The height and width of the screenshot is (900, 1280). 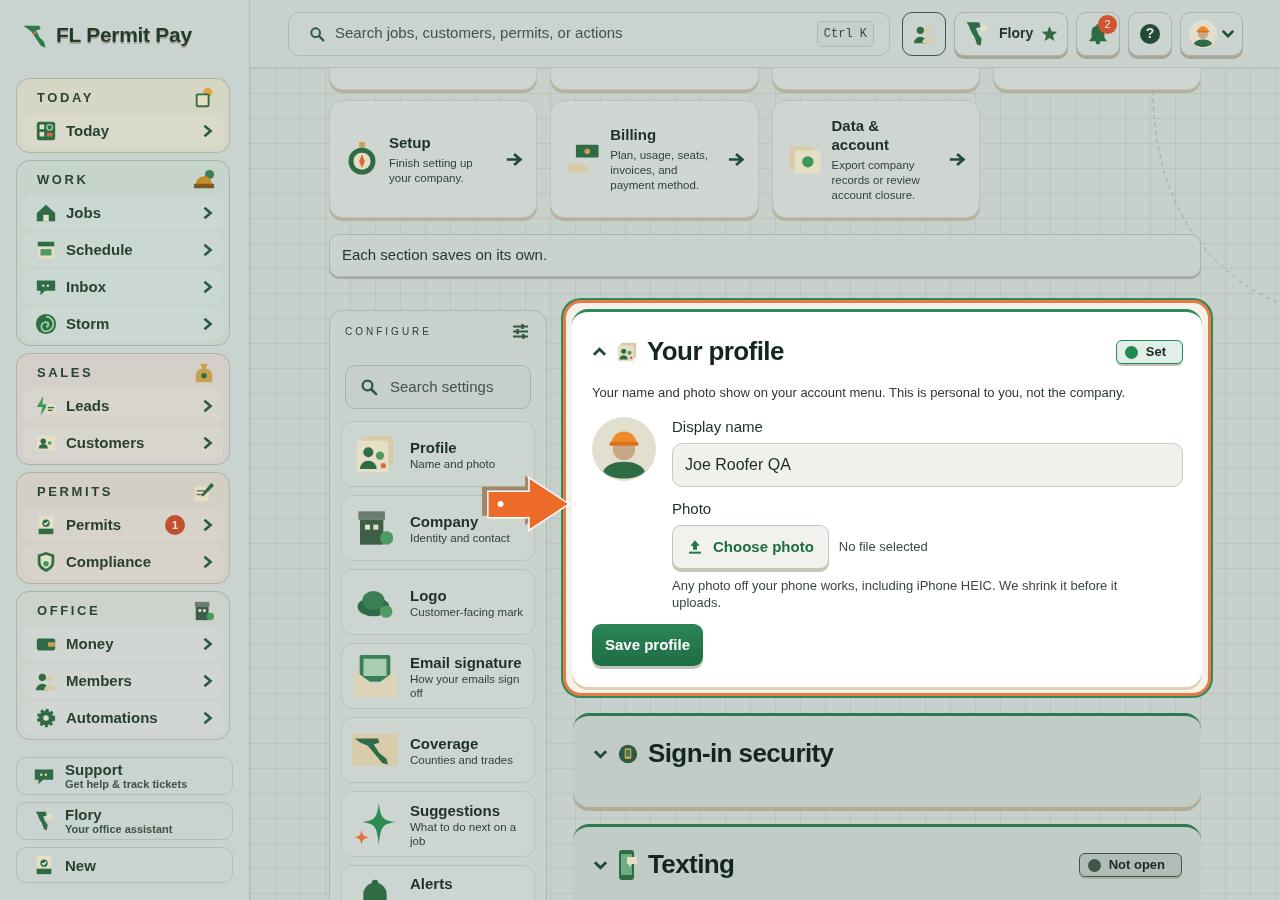 I want to click on settings-nav-item: Suggestions What to do next on a job, so click(x=438, y=824).